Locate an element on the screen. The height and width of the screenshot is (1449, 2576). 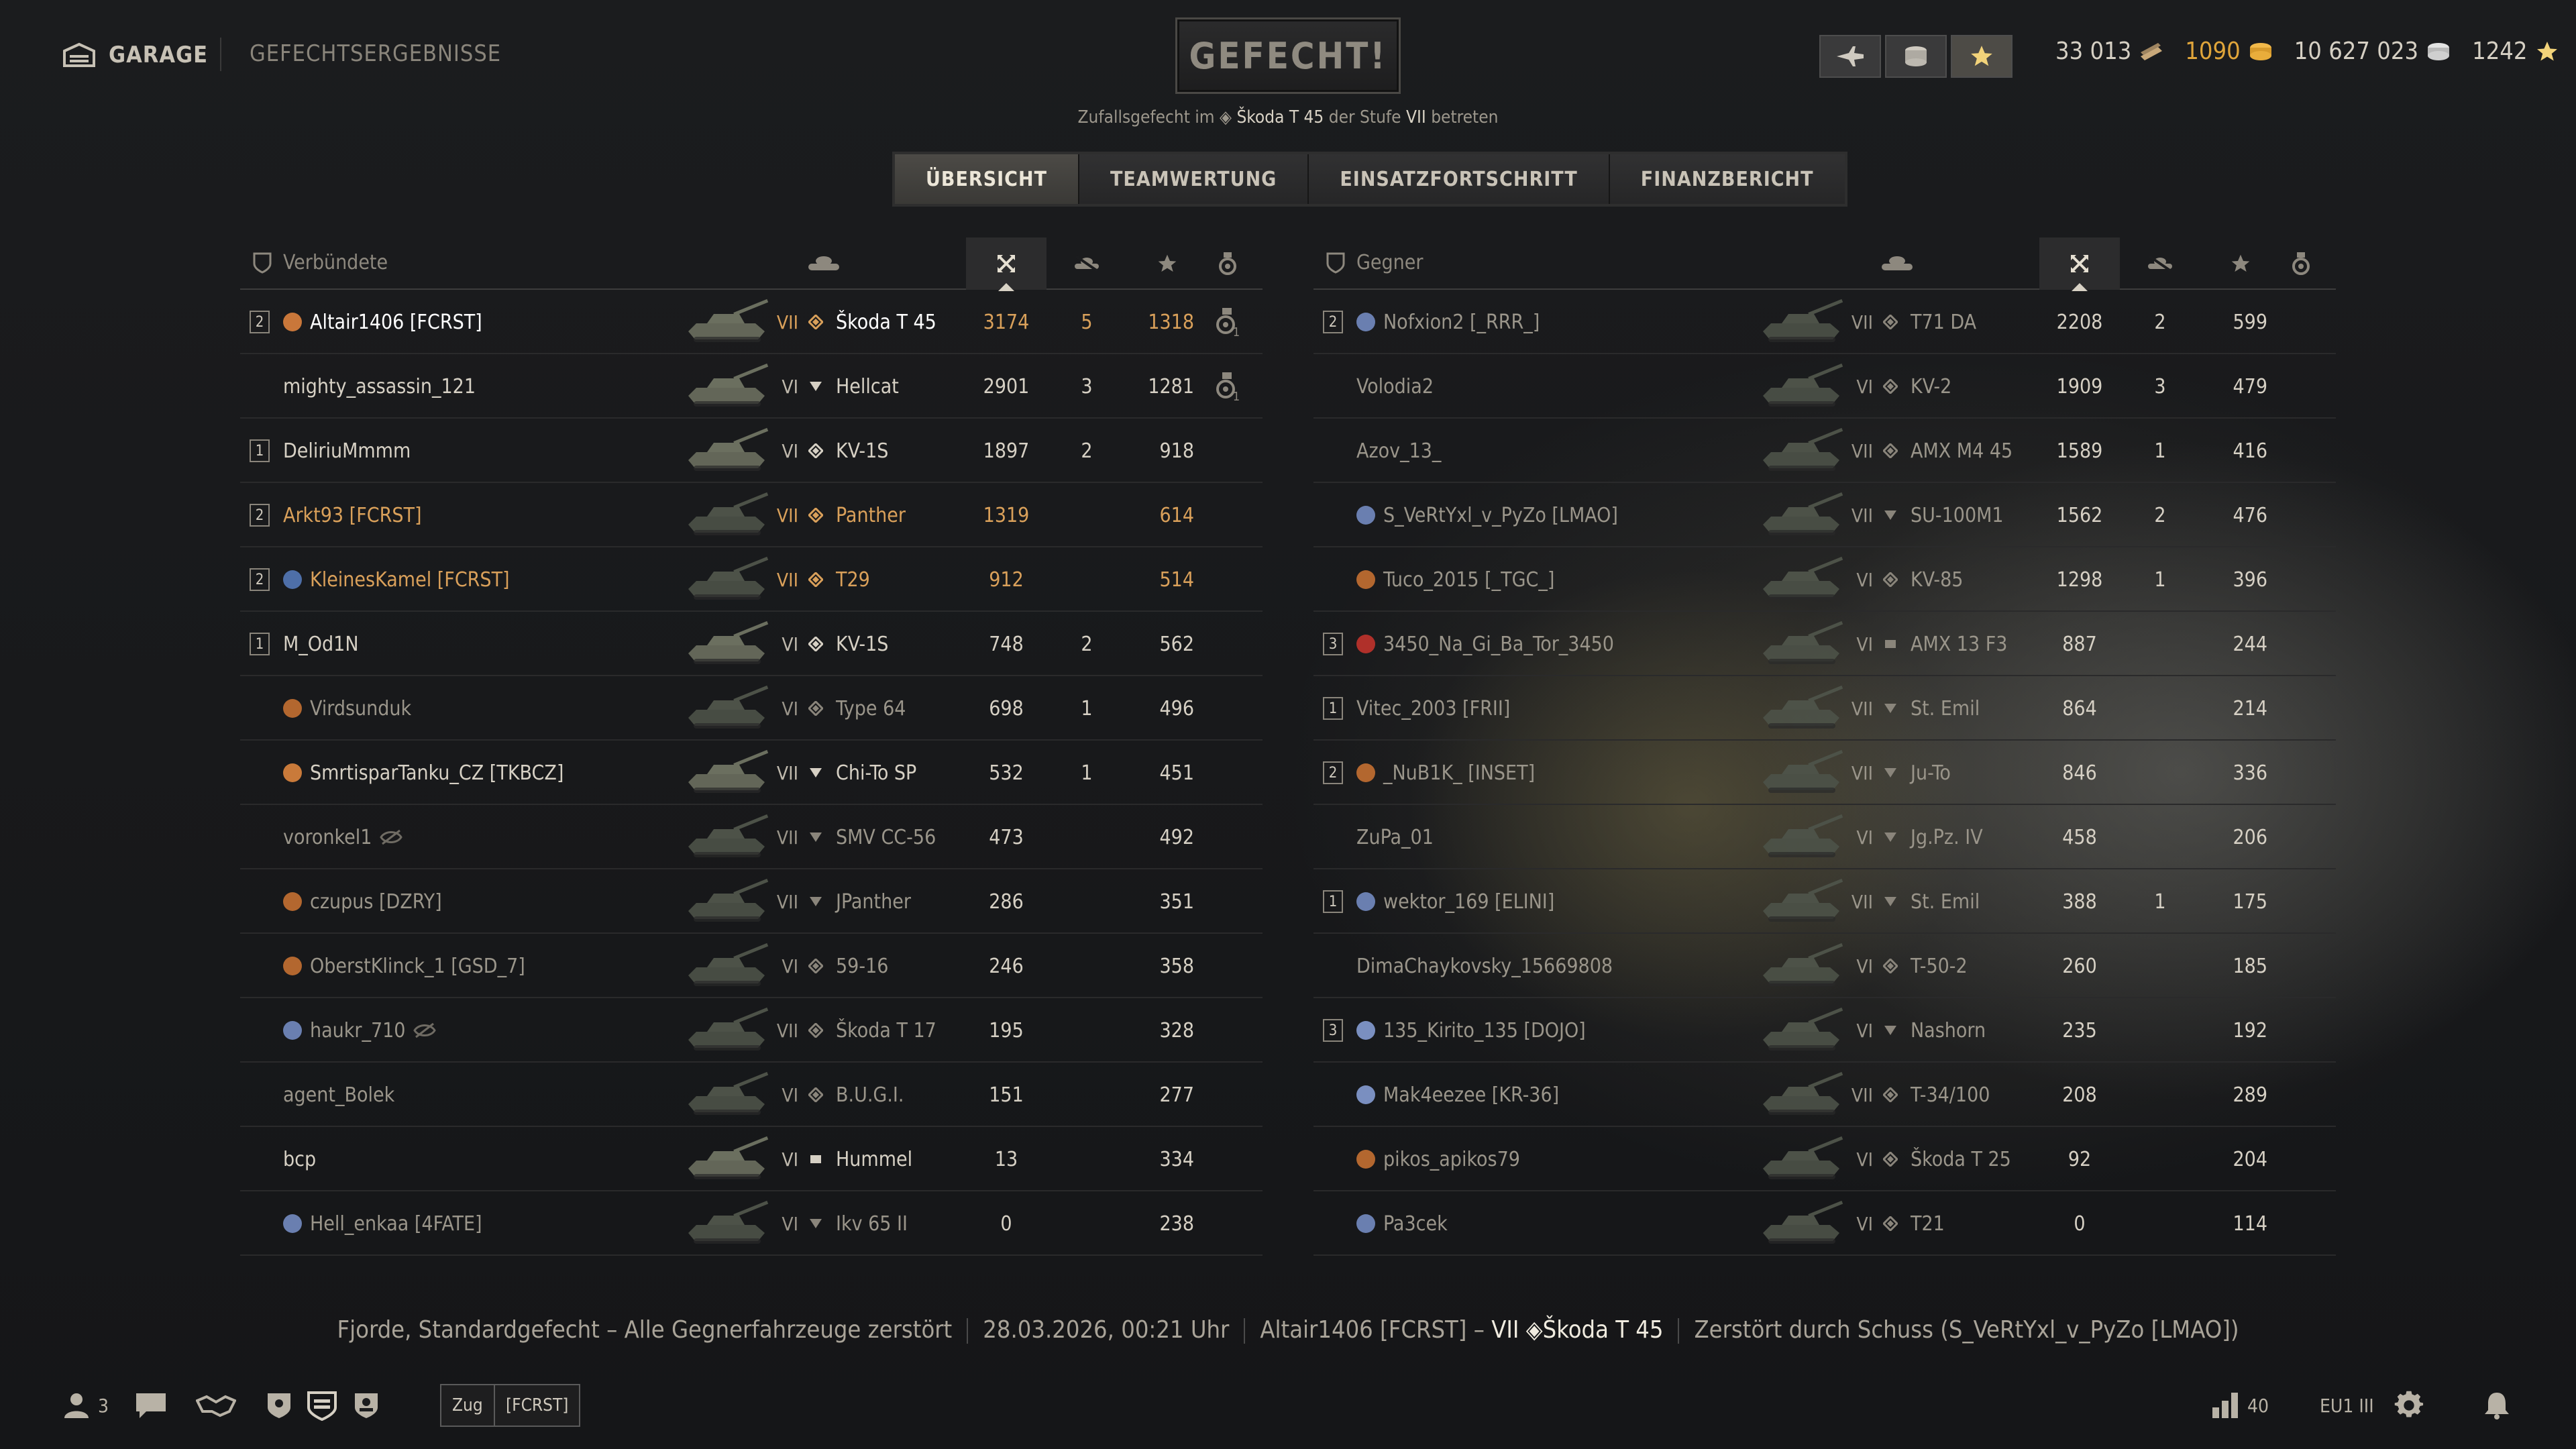
tab-team-score: TEAMWERTUNG is located at coordinates (1194, 179).